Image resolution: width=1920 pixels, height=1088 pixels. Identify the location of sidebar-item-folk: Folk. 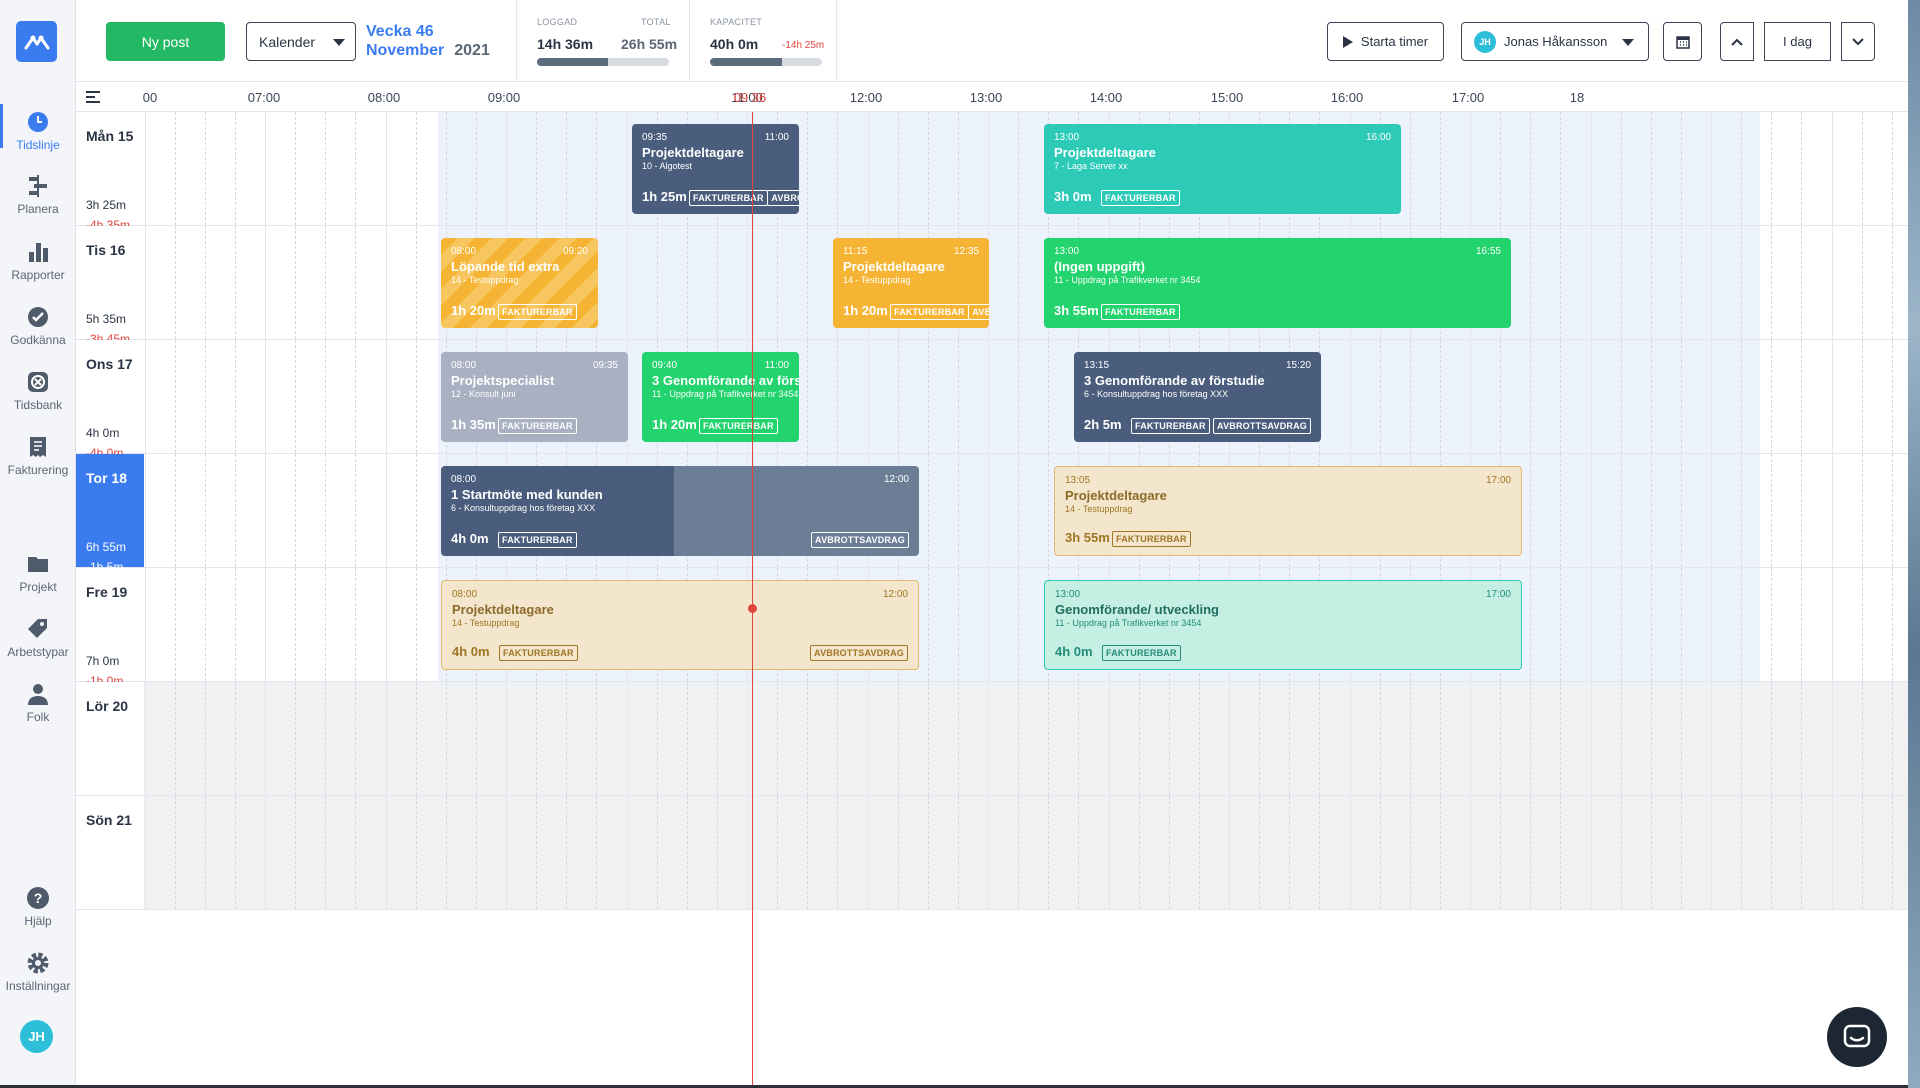
(38, 703).